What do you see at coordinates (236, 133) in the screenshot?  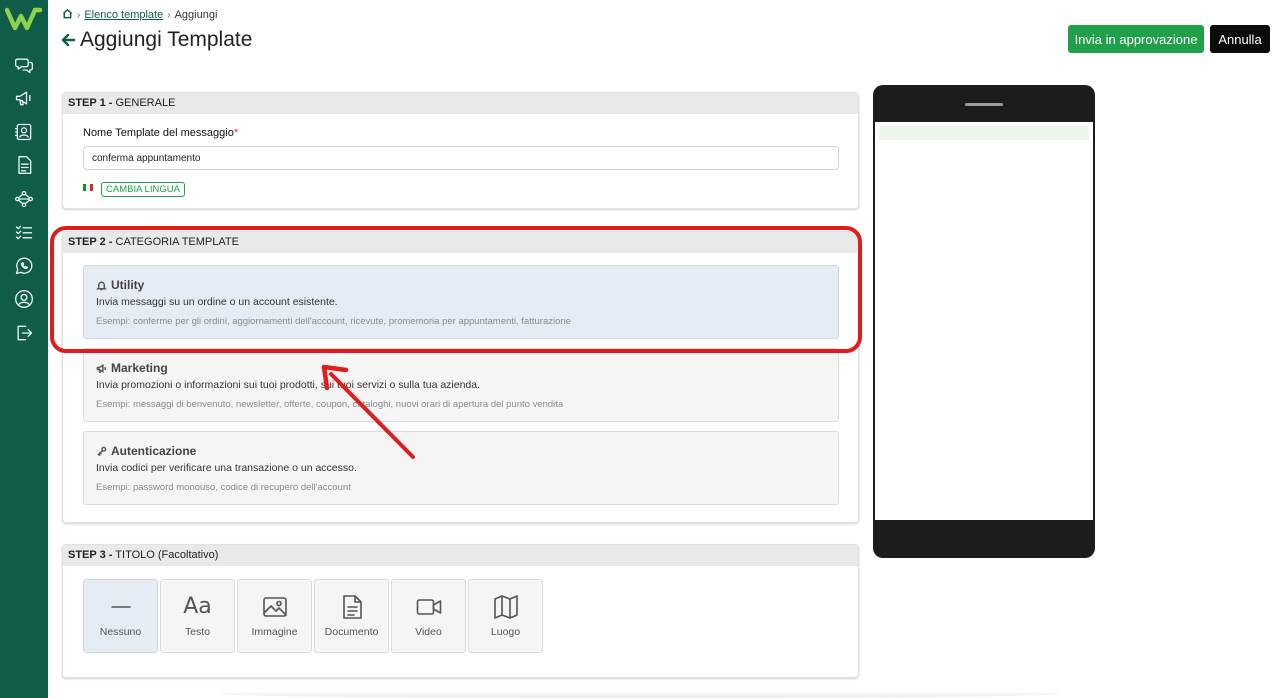 I see `required-mark: *` at bounding box center [236, 133].